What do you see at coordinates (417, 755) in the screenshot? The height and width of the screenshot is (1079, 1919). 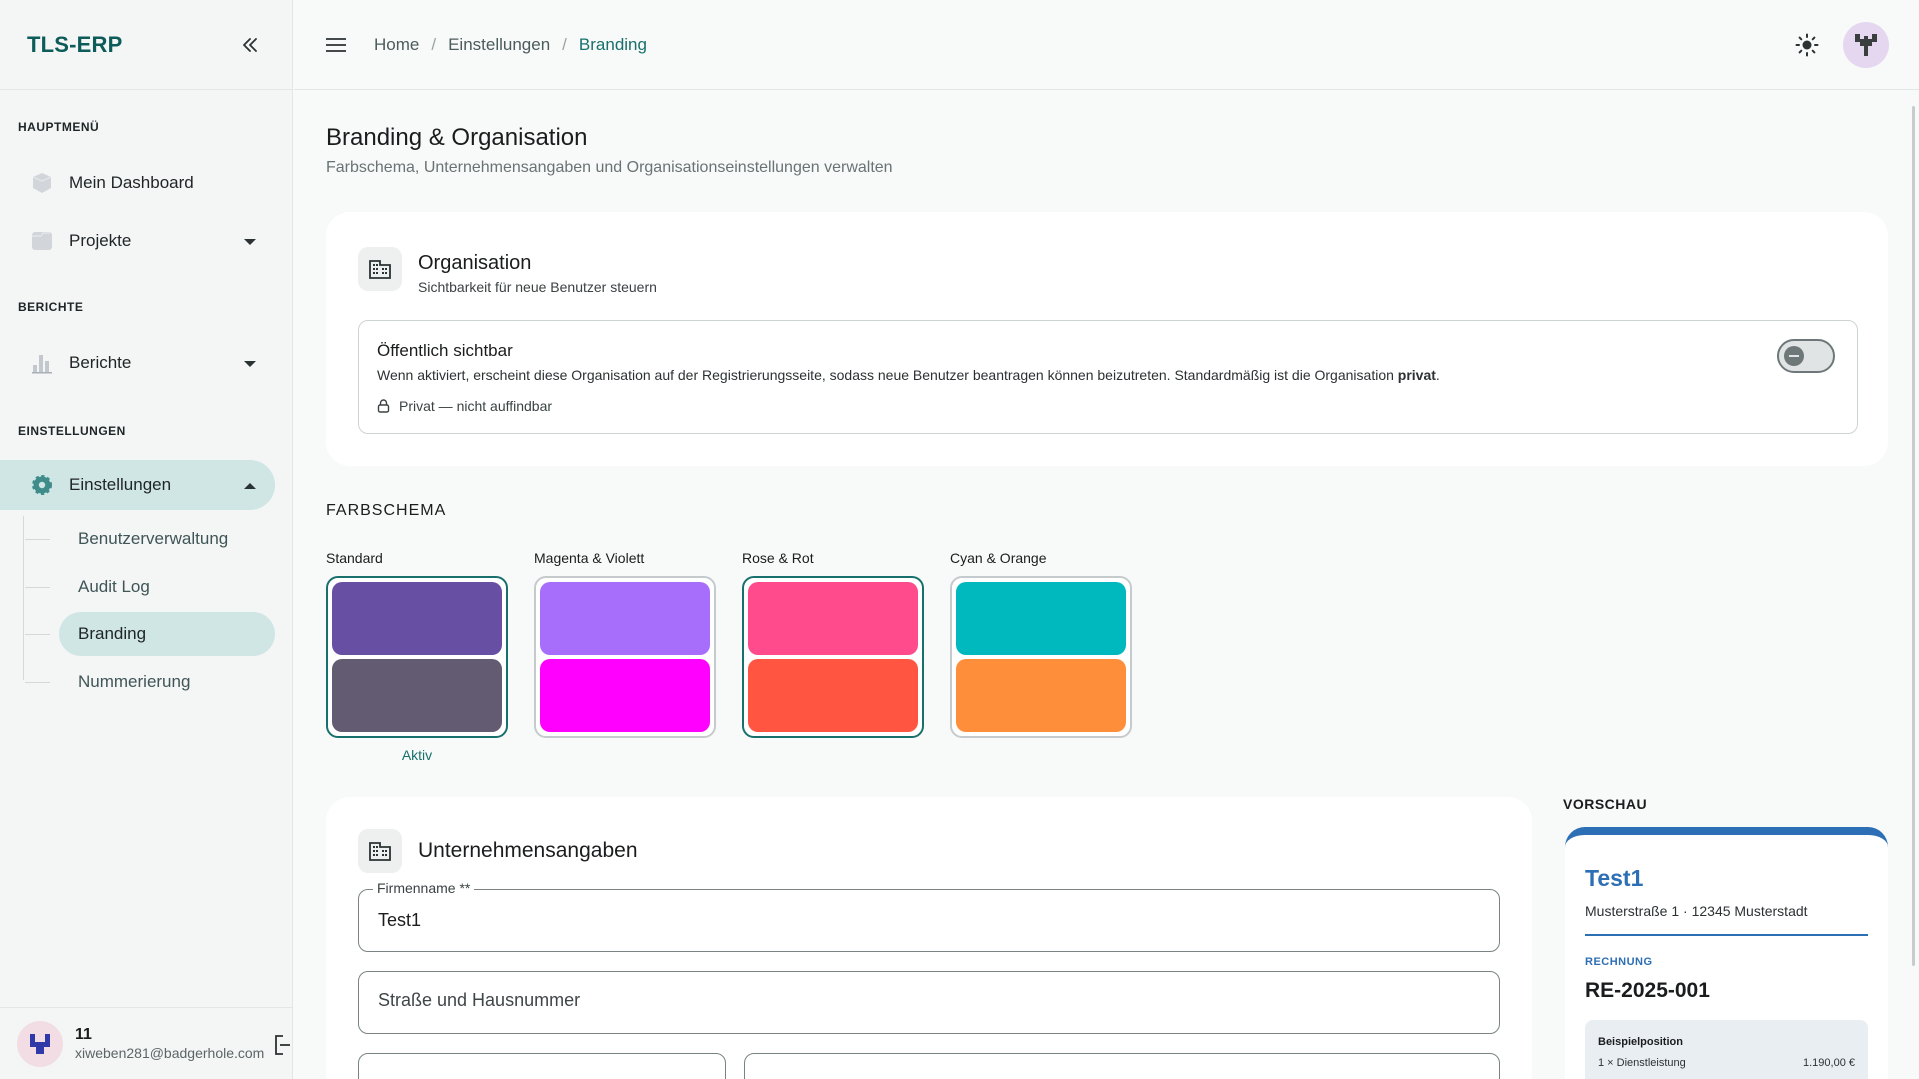 I see `active-scheme-label: Aktiv` at bounding box center [417, 755].